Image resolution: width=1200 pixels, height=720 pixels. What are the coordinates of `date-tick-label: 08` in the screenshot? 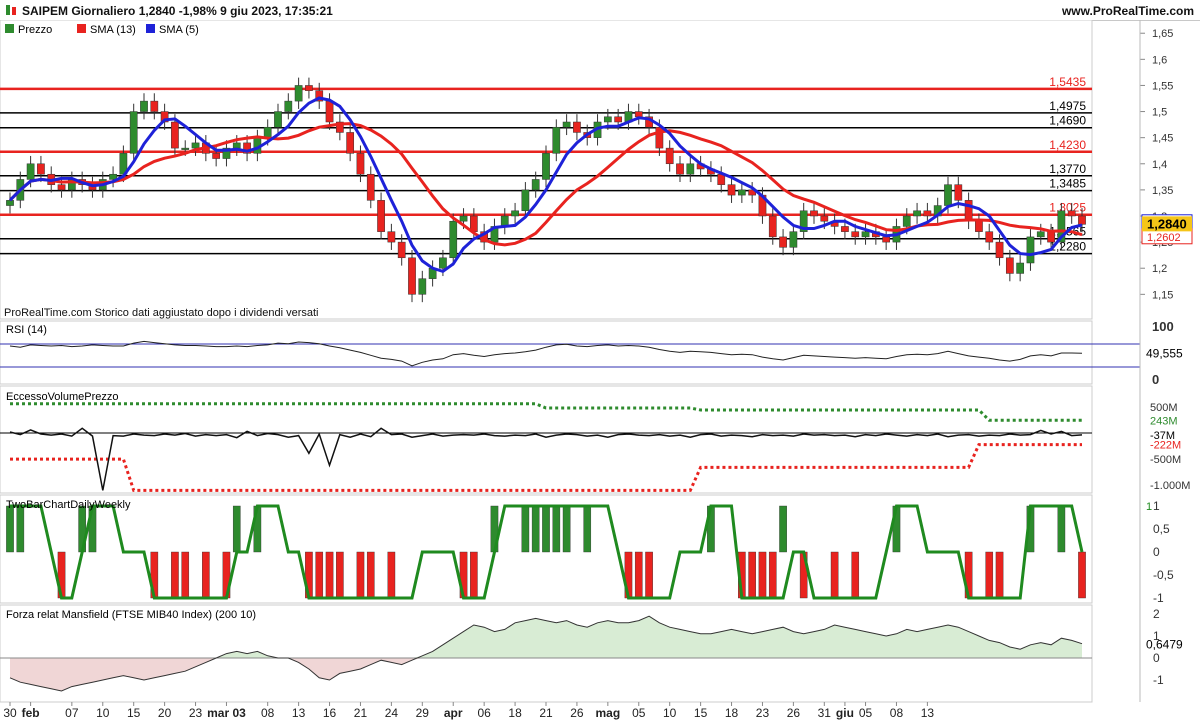 It's located at (897, 713).